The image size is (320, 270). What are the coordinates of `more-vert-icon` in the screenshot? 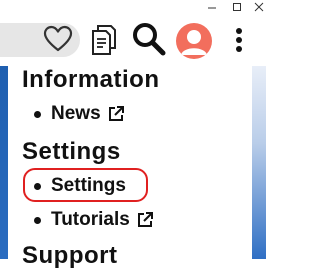 It's located at (239, 40).